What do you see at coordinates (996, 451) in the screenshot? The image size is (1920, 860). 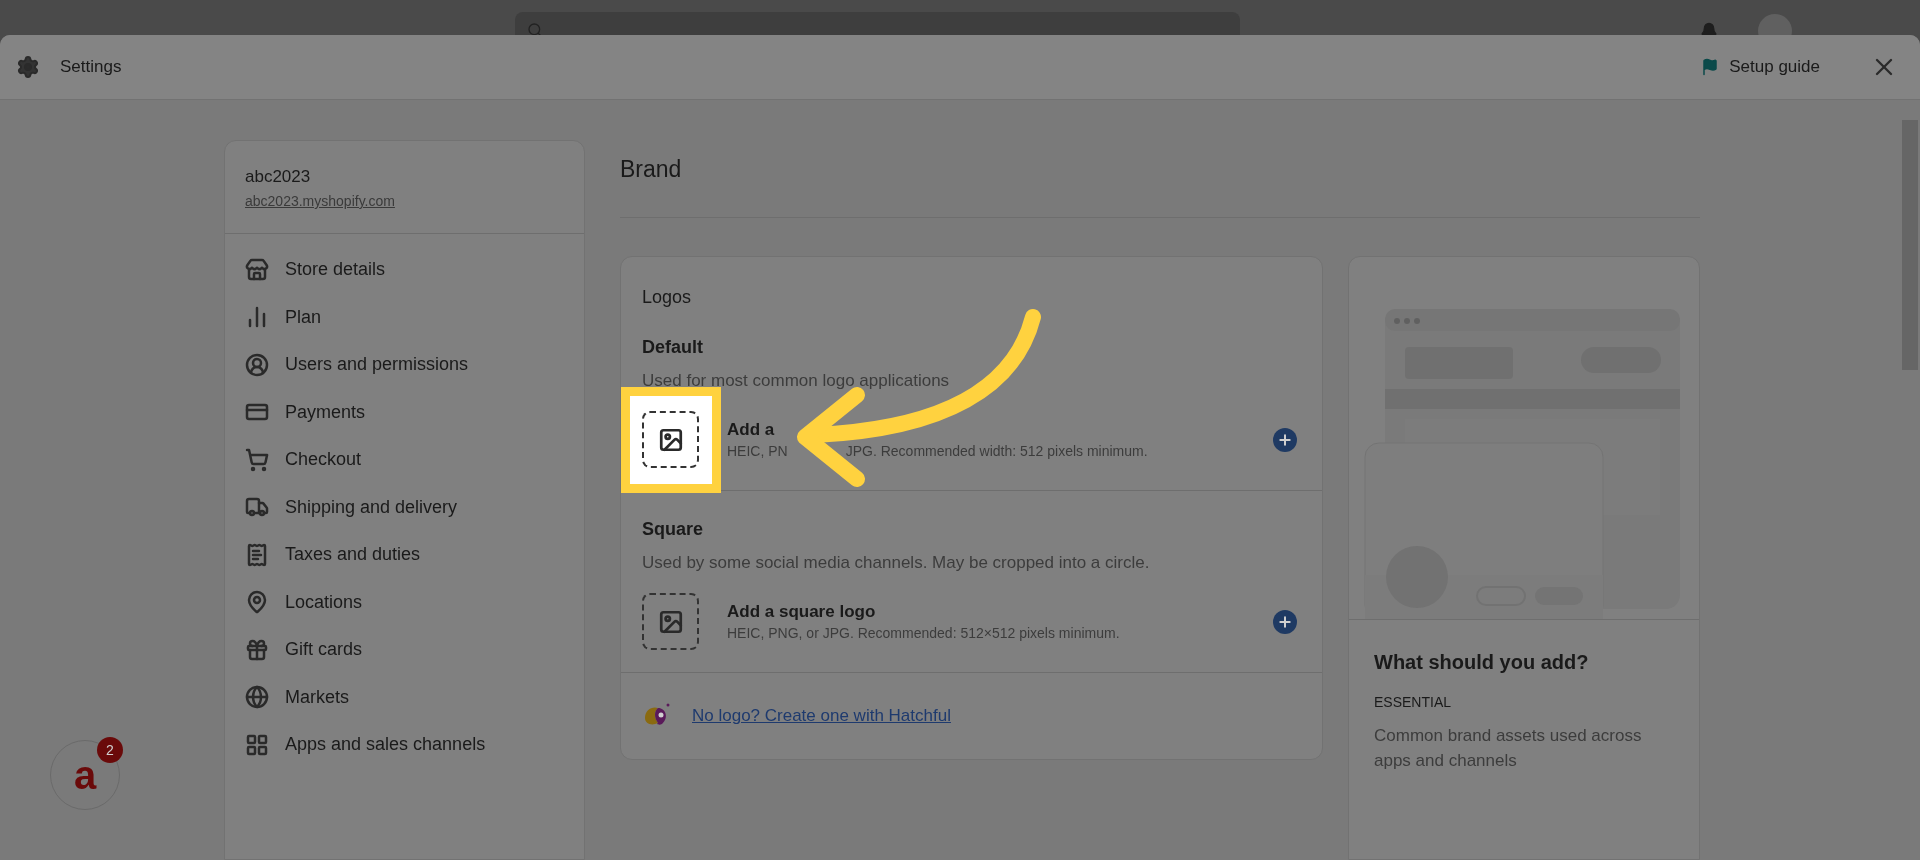 I see `upload-hint: JPG. Recommended width: 512 pixels minimum.` at bounding box center [996, 451].